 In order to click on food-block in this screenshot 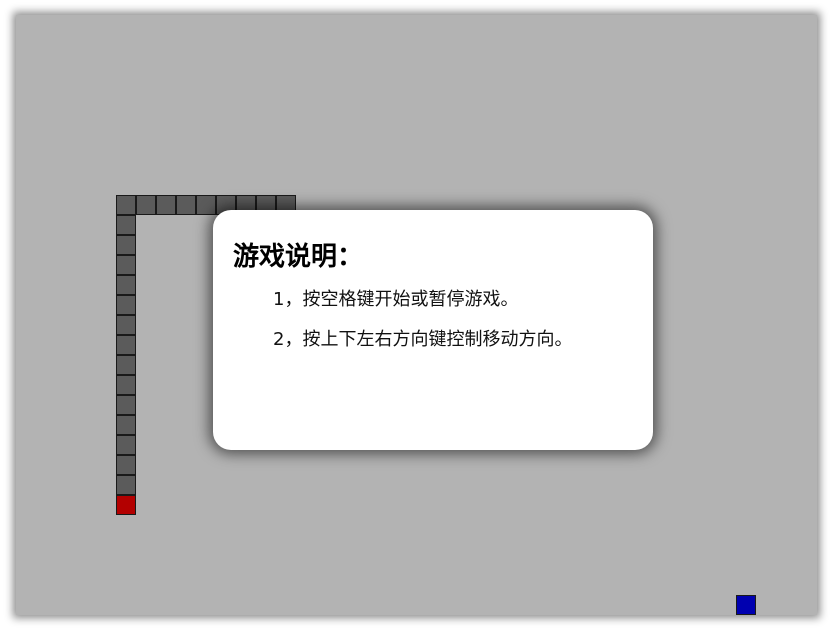, I will do `click(746, 605)`.